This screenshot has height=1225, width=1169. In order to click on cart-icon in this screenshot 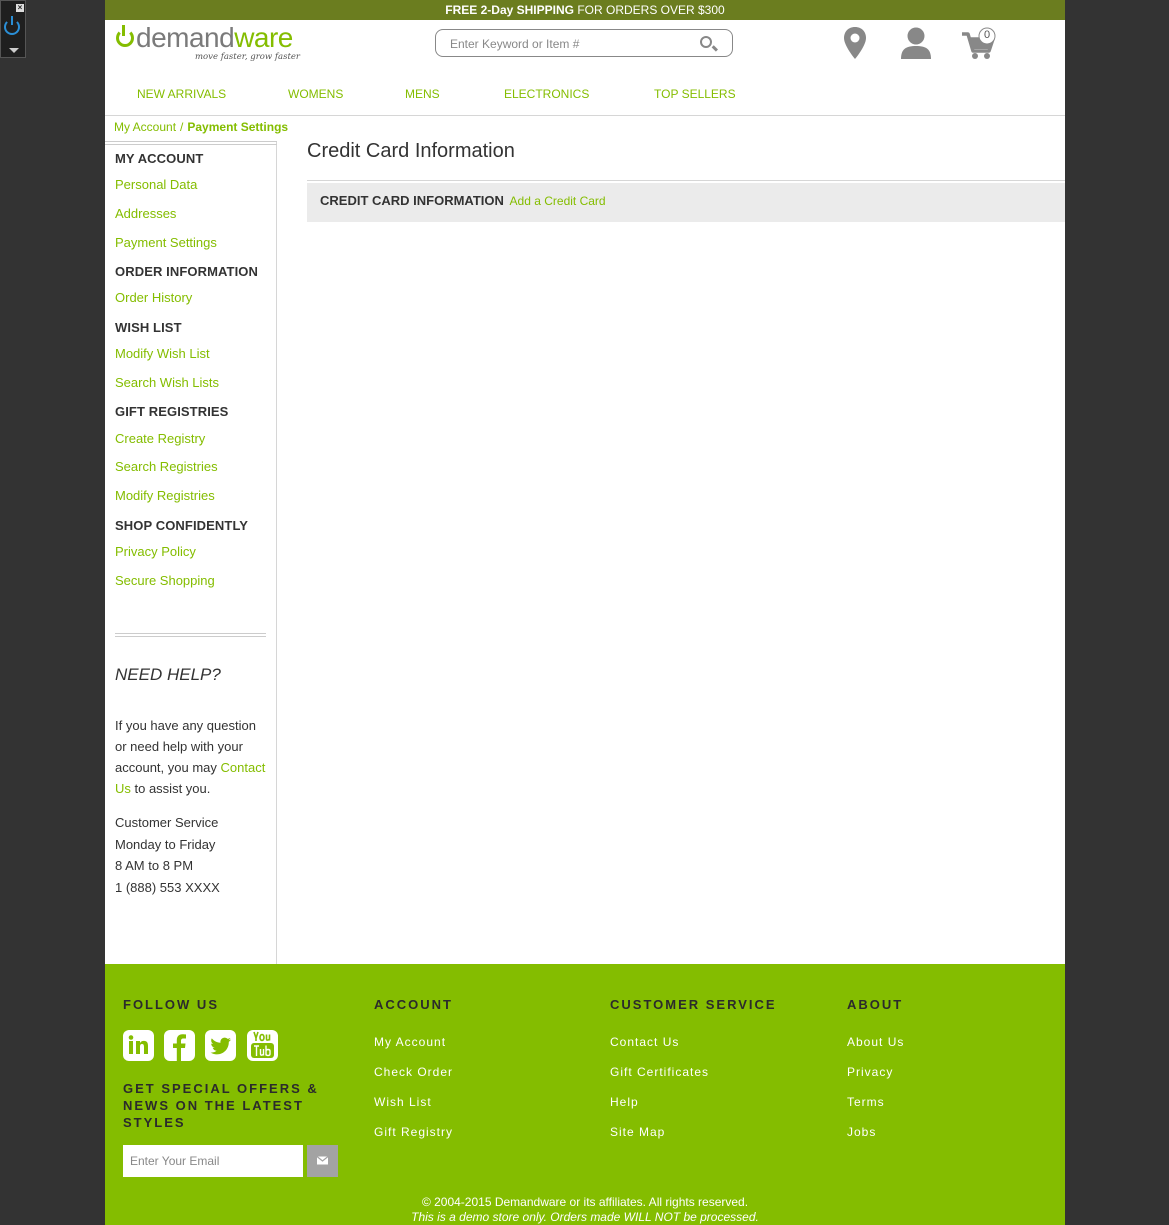, I will do `click(980, 44)`.